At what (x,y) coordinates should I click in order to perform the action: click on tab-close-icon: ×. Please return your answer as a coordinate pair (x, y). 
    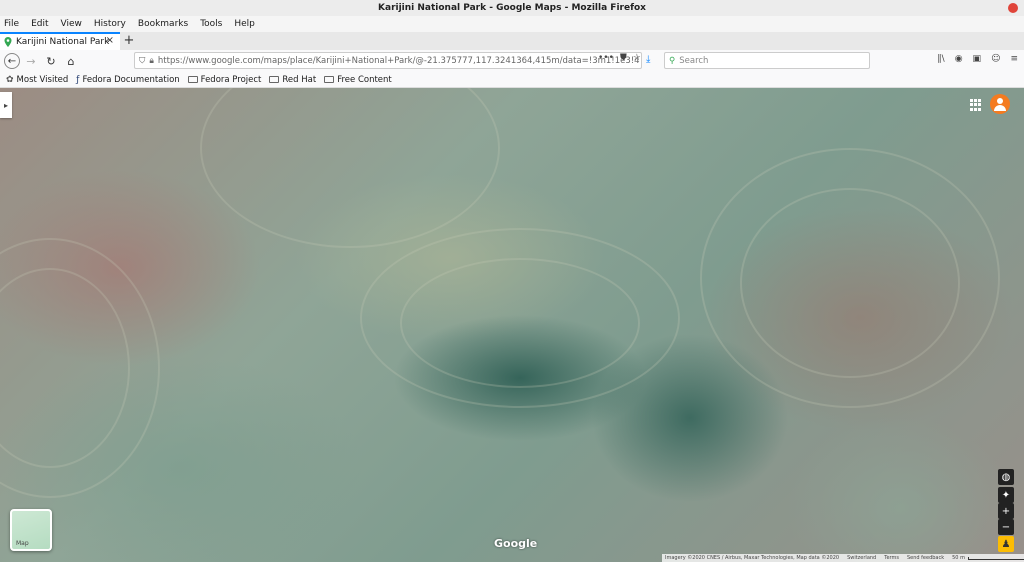
    Looking at the image, I should click on (110, 40).